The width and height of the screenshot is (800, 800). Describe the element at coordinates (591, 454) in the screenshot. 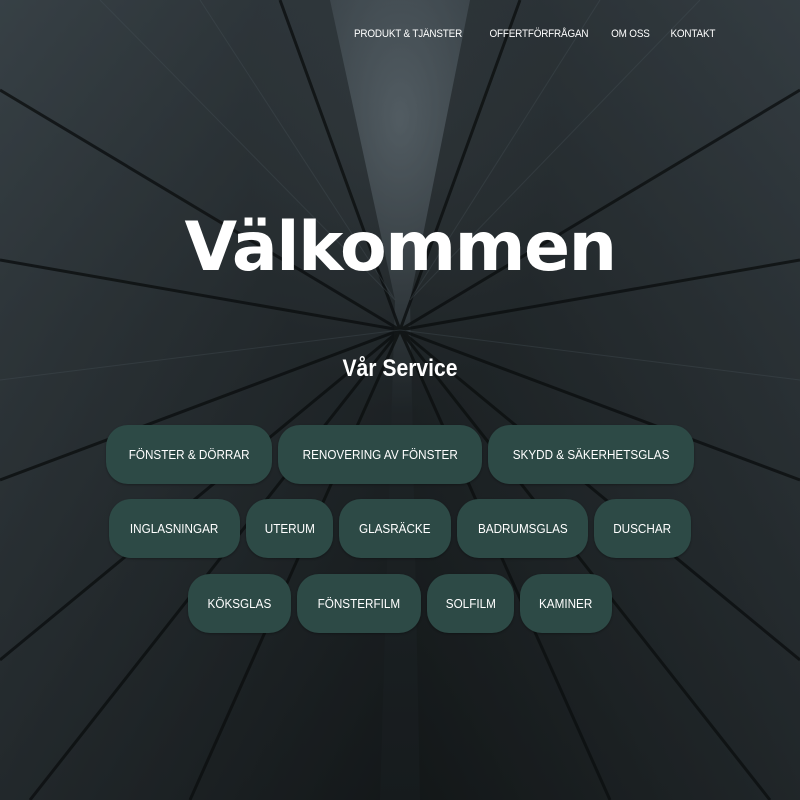

I see `service-button-skydd-sakerhetsglas: SKYDD & SÄKERHETSGLAS` at that location.